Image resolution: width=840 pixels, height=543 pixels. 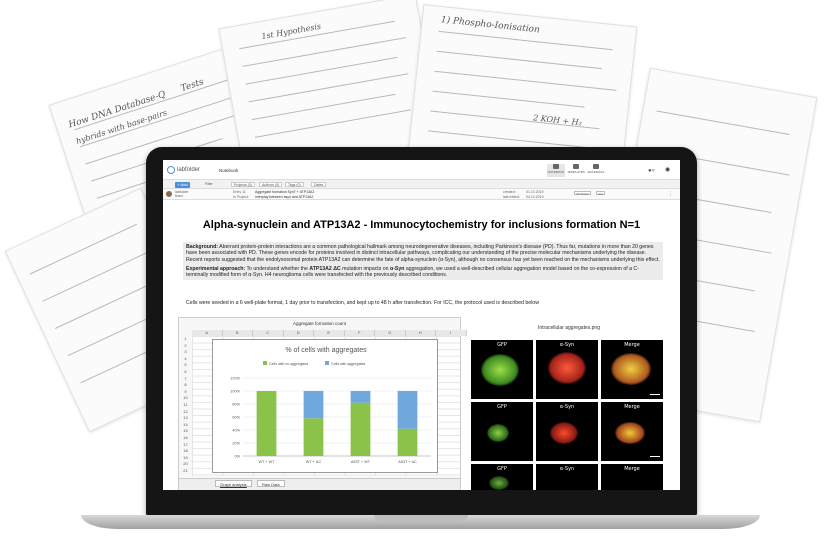 I want to click on y-tick-label: 20%, so click(x=236, y=443).